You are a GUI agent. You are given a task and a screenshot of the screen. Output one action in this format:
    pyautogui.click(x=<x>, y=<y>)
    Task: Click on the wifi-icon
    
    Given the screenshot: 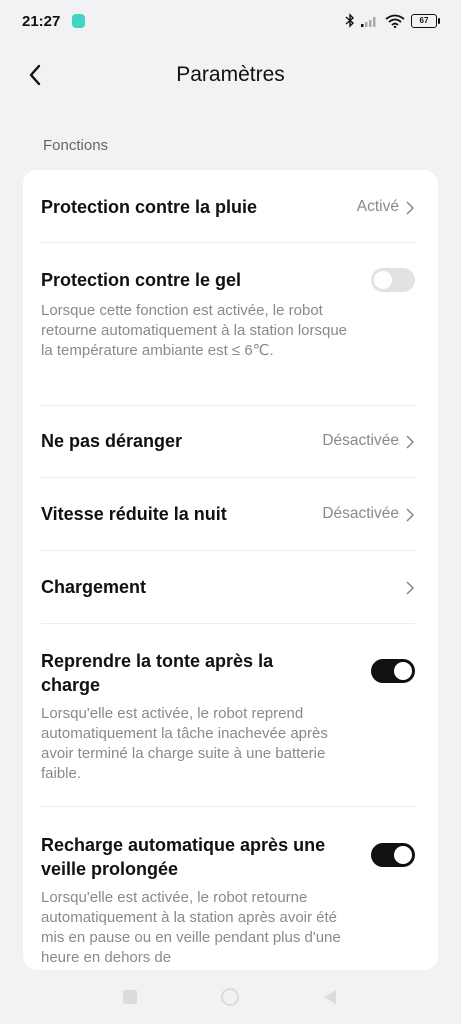 What is the action you would take?
    pyautogui.click(x=395, y=21)
    